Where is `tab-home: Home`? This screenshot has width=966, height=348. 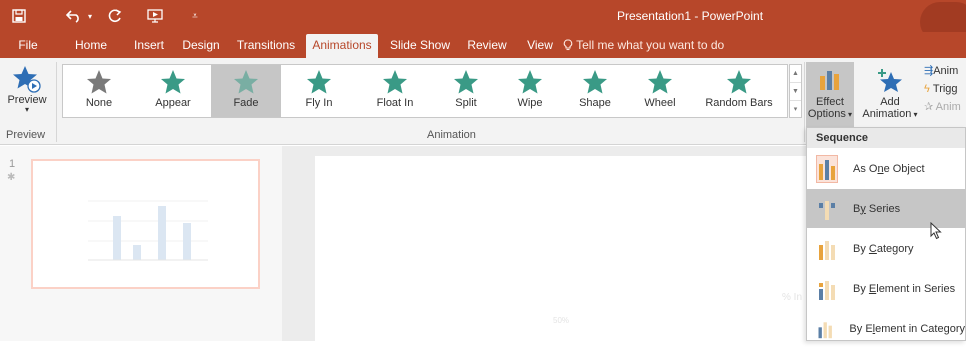
tab-home: Home is located at coordinates (91, 45).